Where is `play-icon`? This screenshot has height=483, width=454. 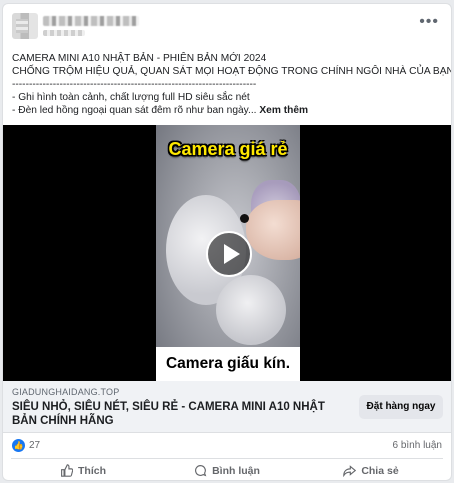 play-icon is located at coordinates (229, 254).